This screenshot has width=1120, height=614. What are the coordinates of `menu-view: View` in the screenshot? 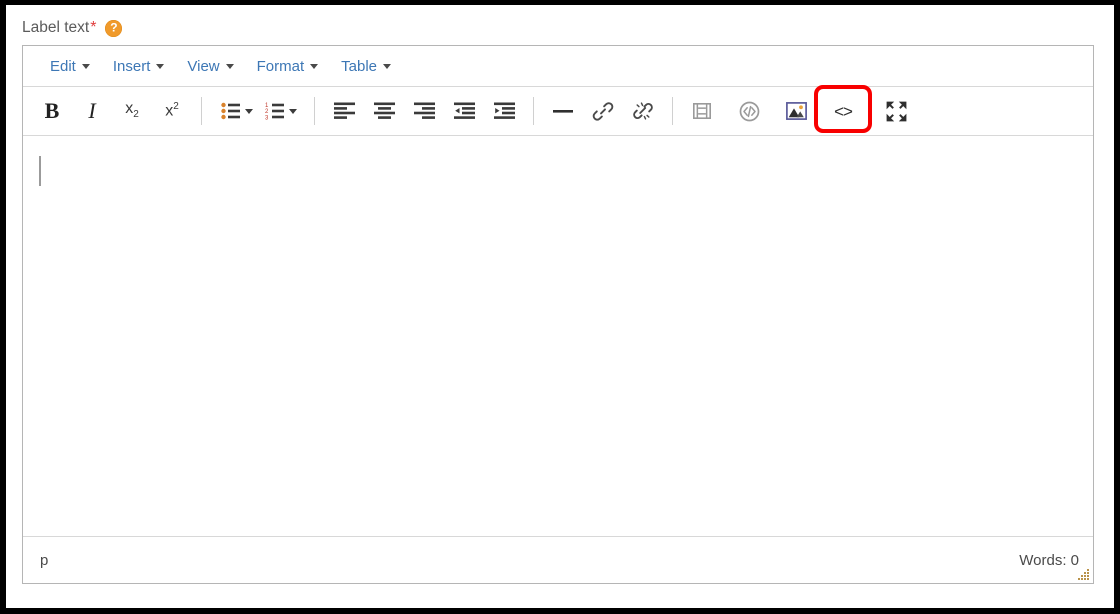 It's located at (210, 66).